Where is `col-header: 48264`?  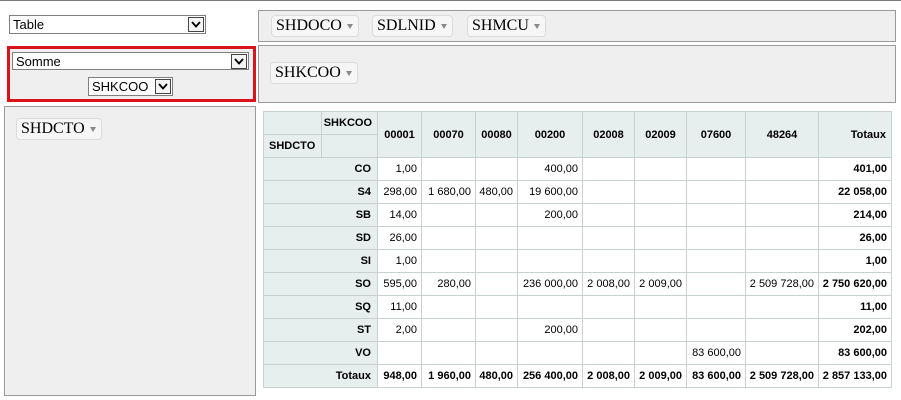
col-header: 48264 is located at coordinates (782, 134).